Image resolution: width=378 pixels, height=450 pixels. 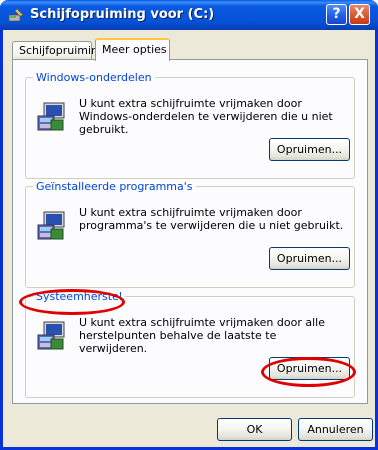 What do you see at coordinates (359, 14) in the screenshot?
I see `close-button: X` at bounding box center [359, 14].